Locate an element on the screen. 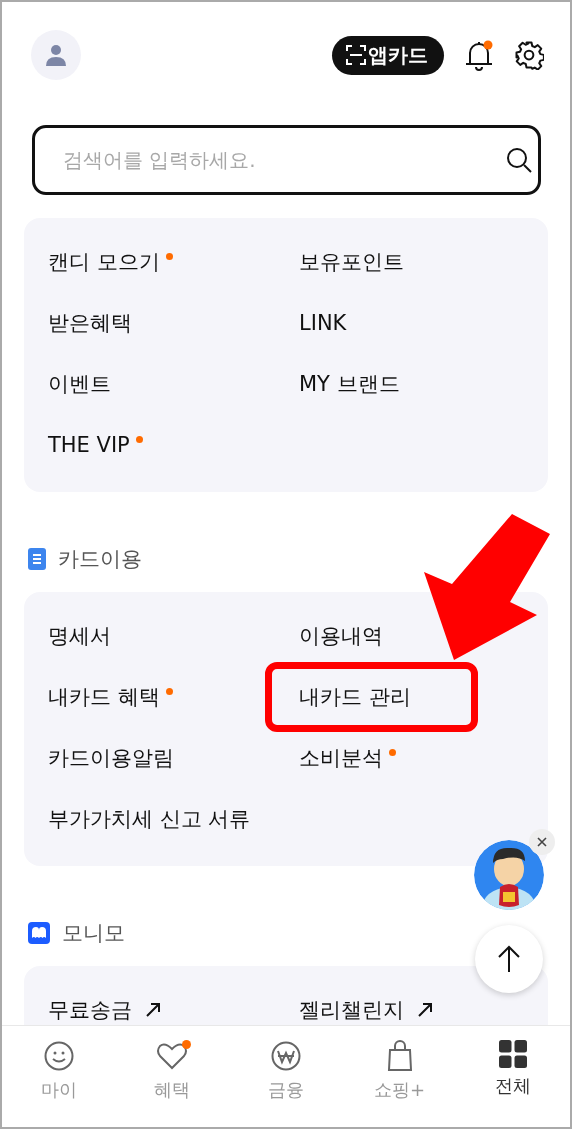 The height and width of the screenshot is (1129, 572). close-icon is located at coordinates (542, 842).